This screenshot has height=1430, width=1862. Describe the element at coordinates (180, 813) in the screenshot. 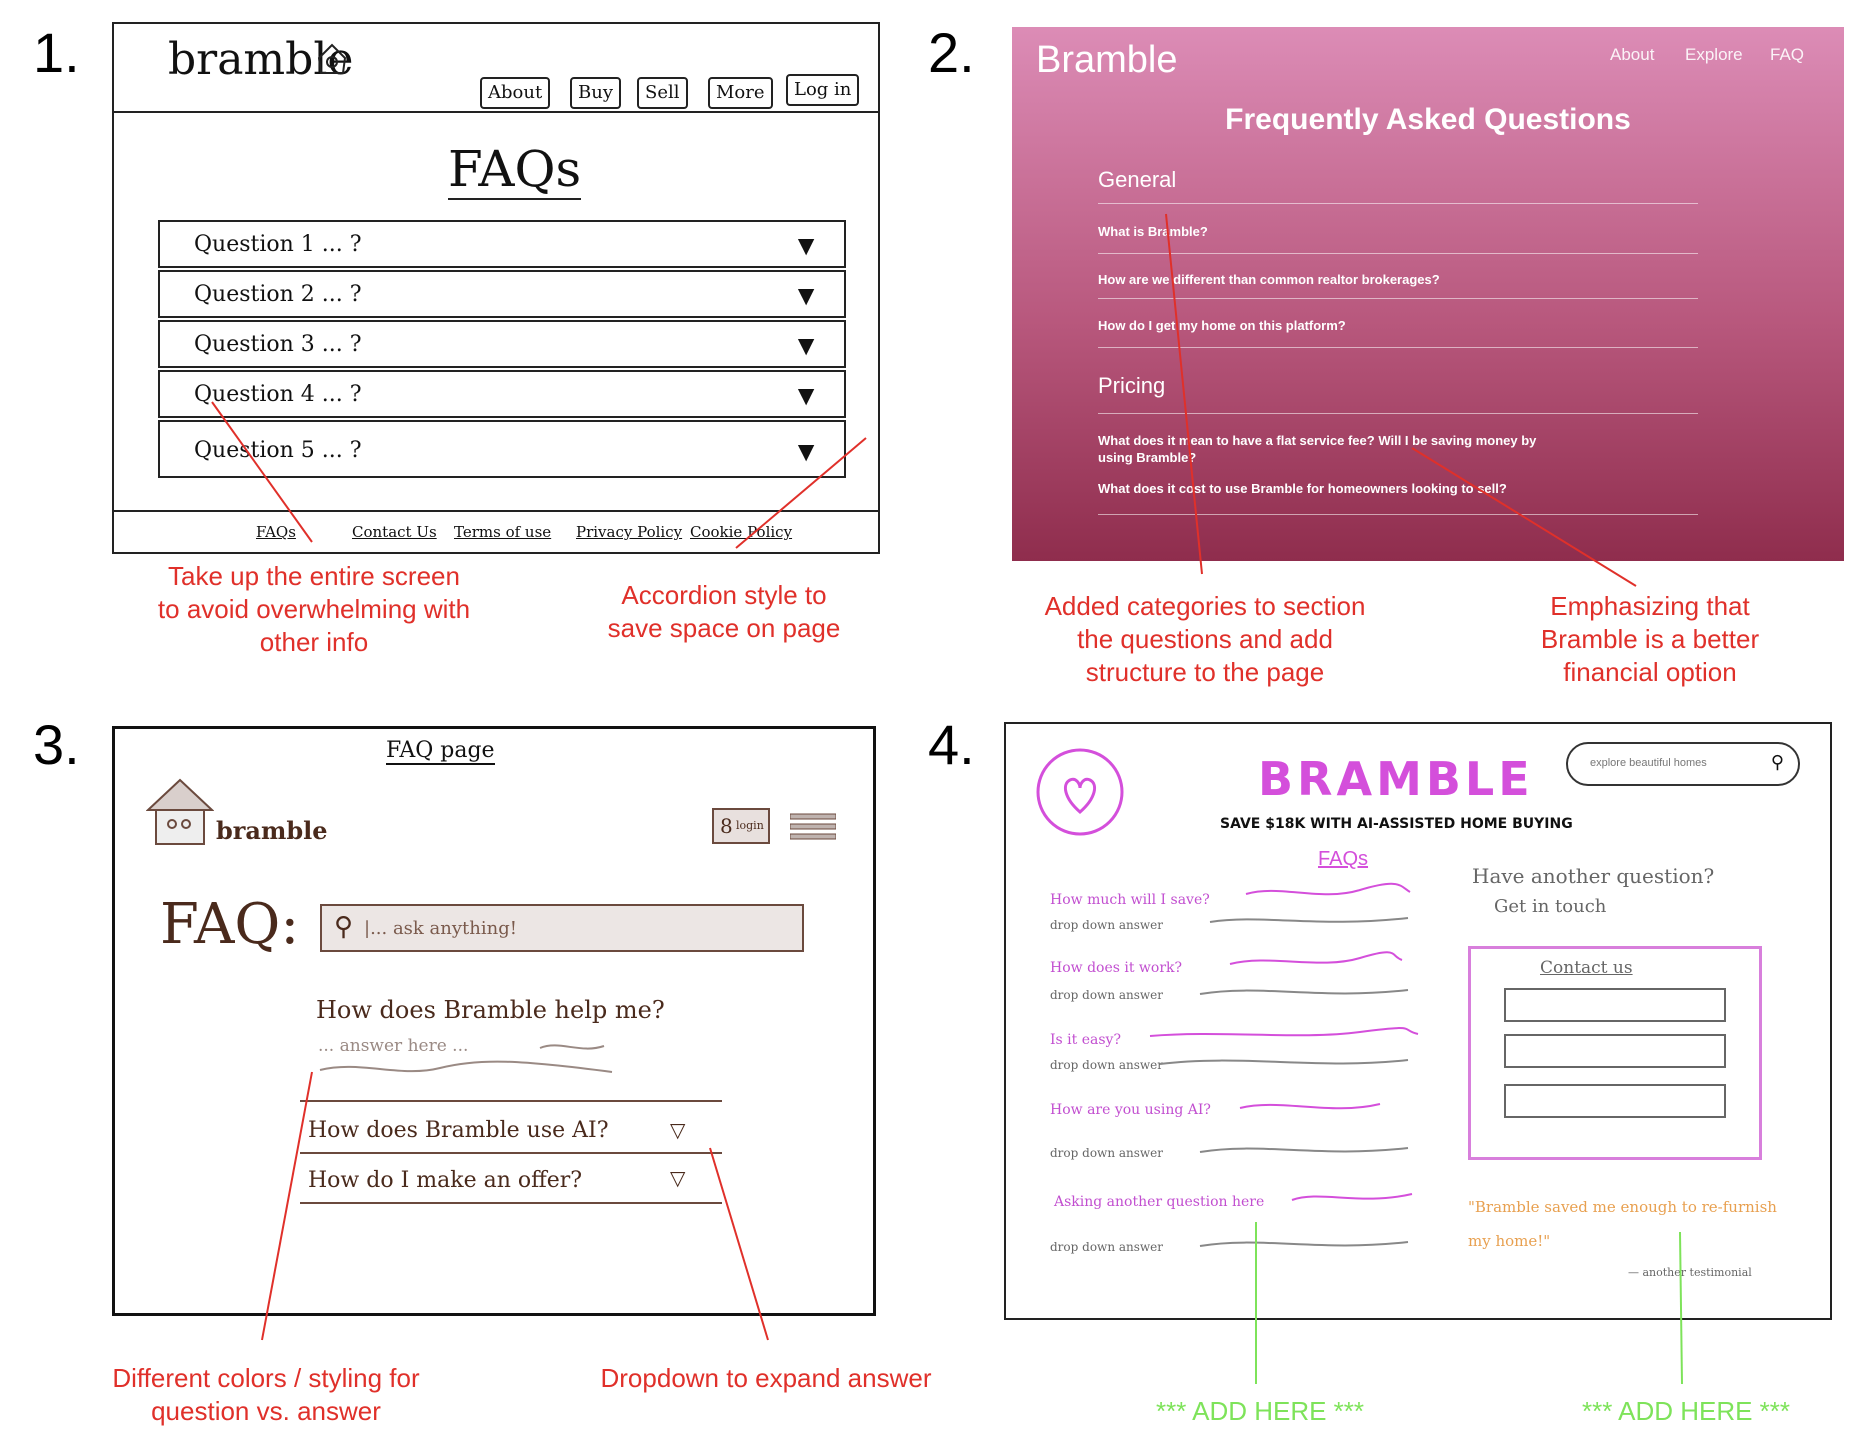

I see `house-icon` at that location.